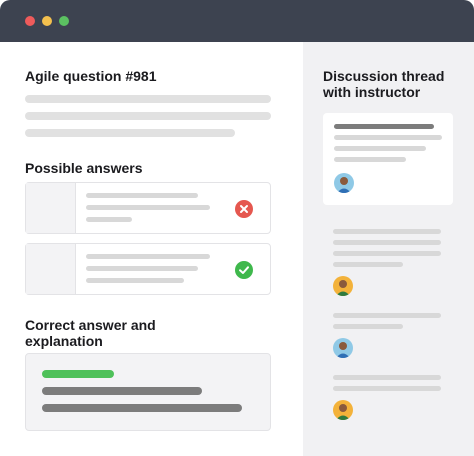 This screenshot has width=474, height=456. Describe the element at coordinates (64, 21) in the screenshot. I see `maximize-window-button` at that location.